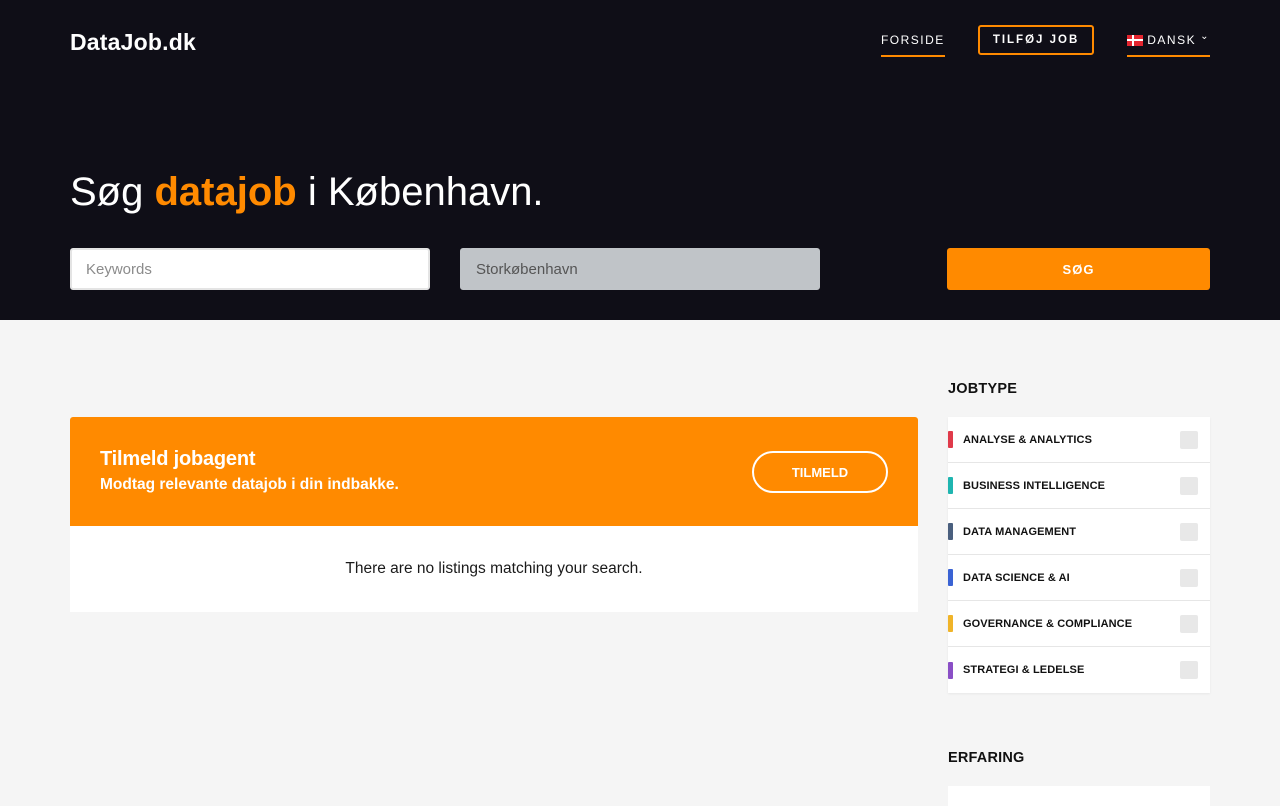 The image size is (1280, 806). What do you see at coordinates (1078, 269) in the screenshot?
I see `search-button: SØG` at bounding box center [1078, 269].